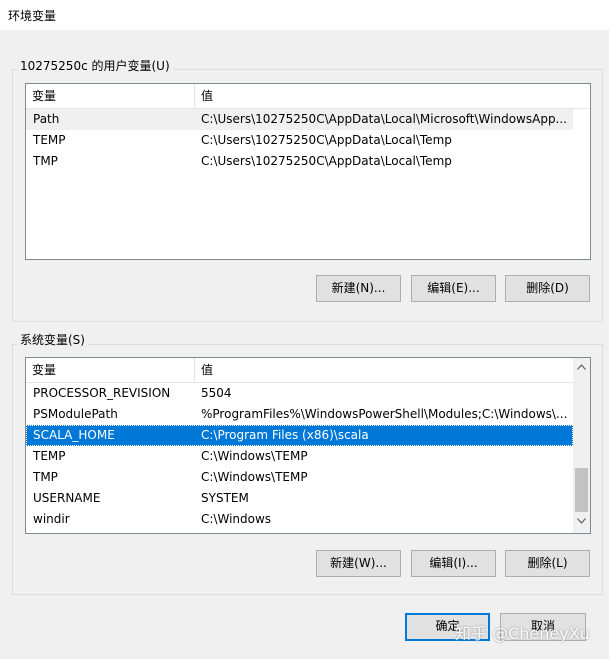  I want to click on var-value: 5504, so click(216, 393).